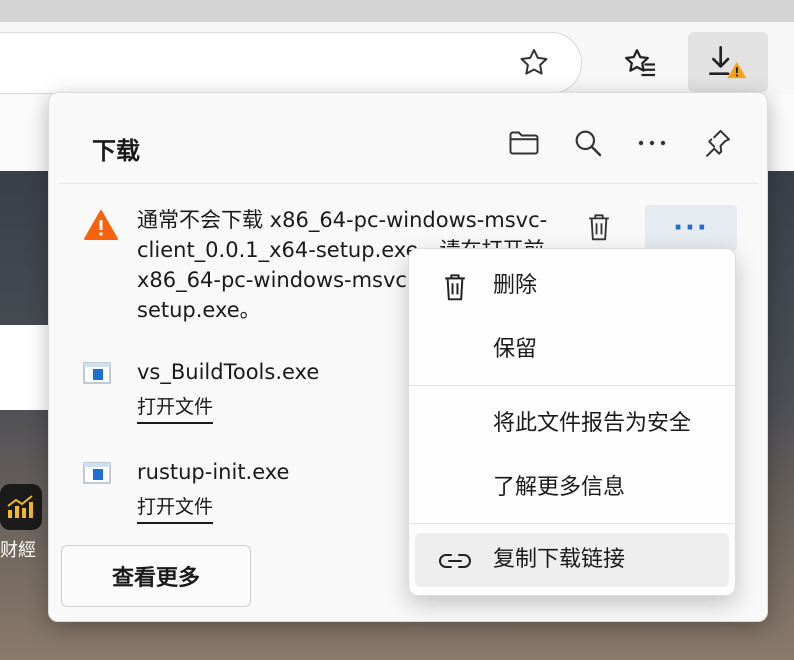 The width and height of the screenshot is (794, 660). What do you see at coordinates (18, 550) in the screenshot?
I see `finance-caption: 财經` at bounding box center [18, 550].